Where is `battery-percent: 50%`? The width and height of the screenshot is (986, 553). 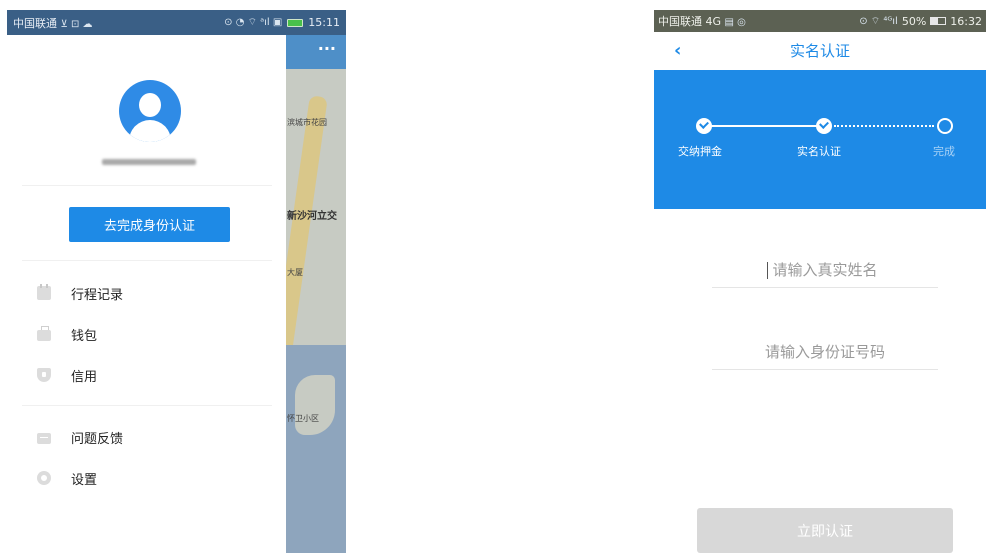 battery-percent: 50% is located at coordinates (914, 21).